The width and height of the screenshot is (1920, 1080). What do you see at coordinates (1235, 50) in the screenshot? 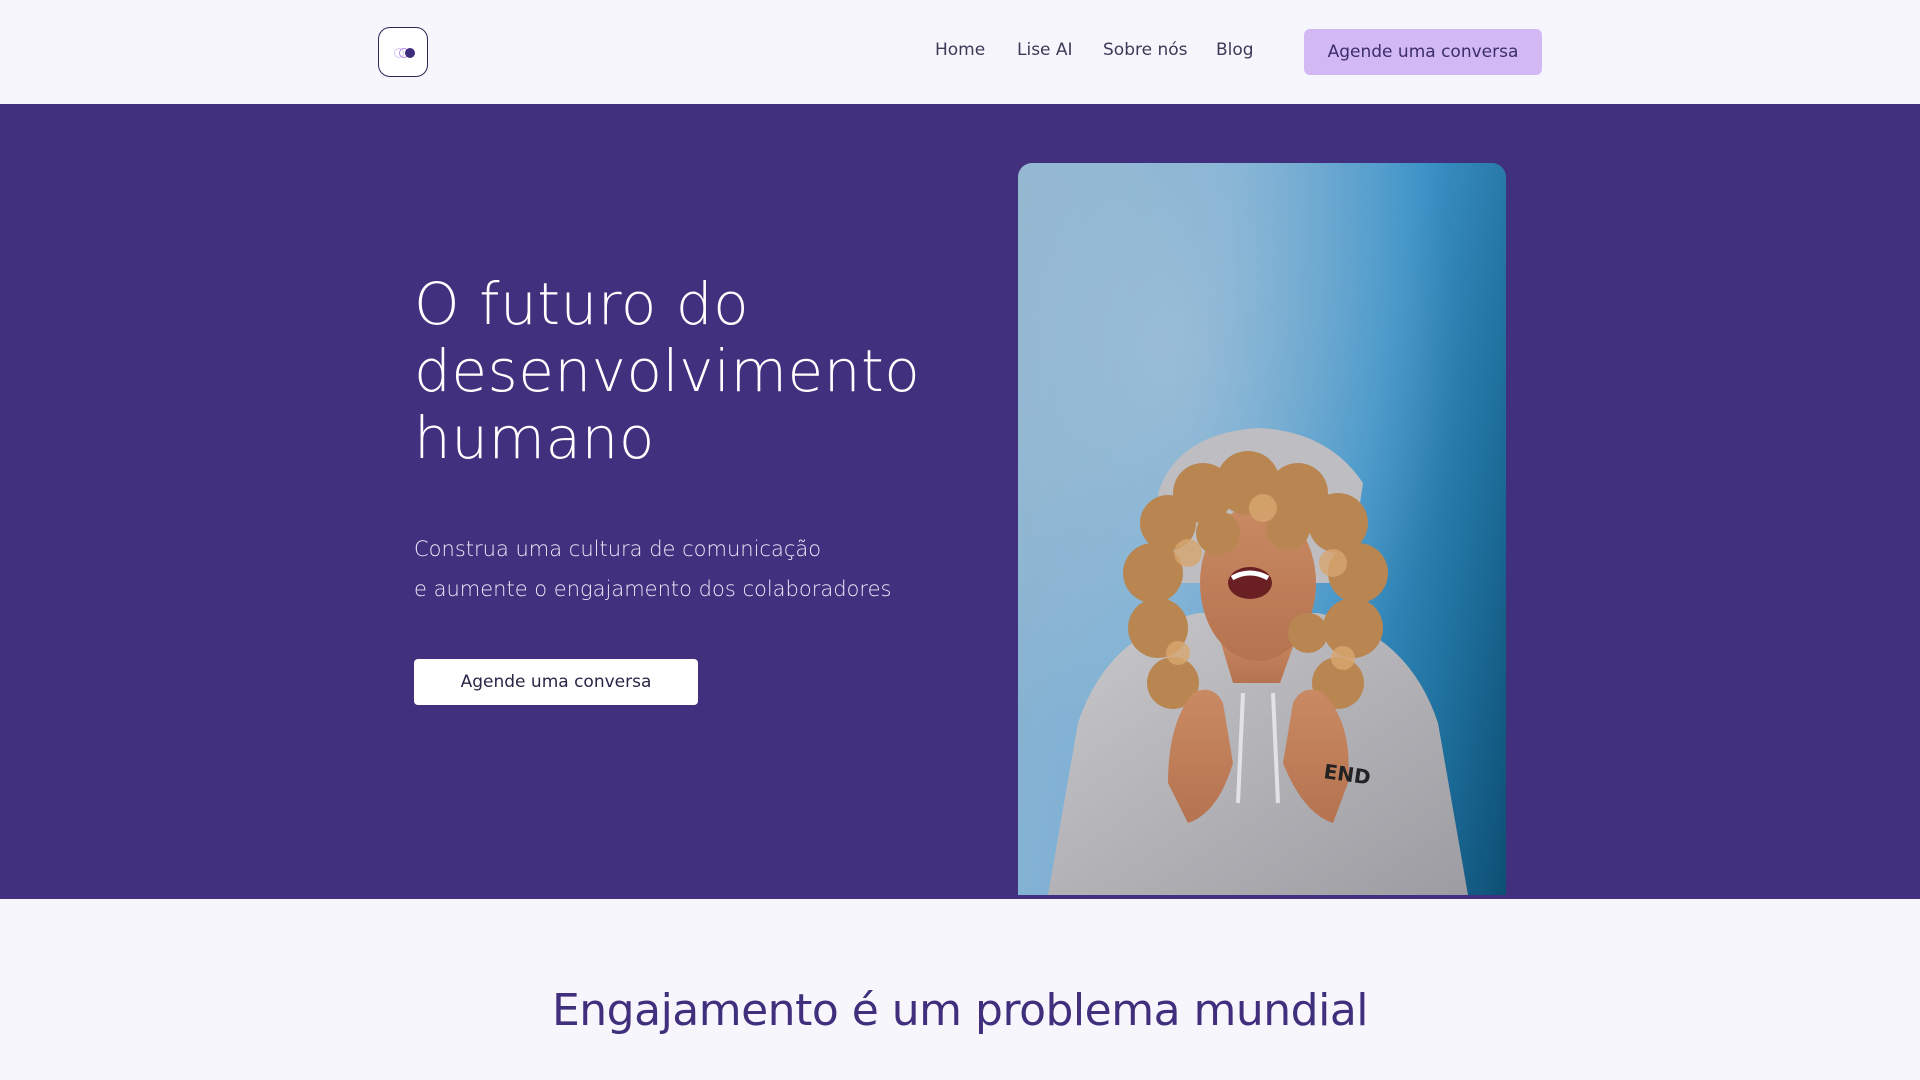
I see `nav-link-blog: Blog` at bounding box center [1235, 50].